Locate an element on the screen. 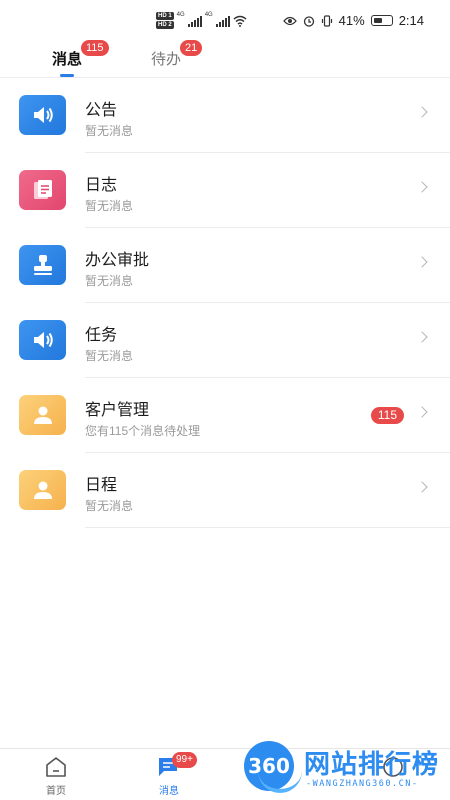  list-item-log: 日志 暂无消息 is located at coordinates (225, 190).